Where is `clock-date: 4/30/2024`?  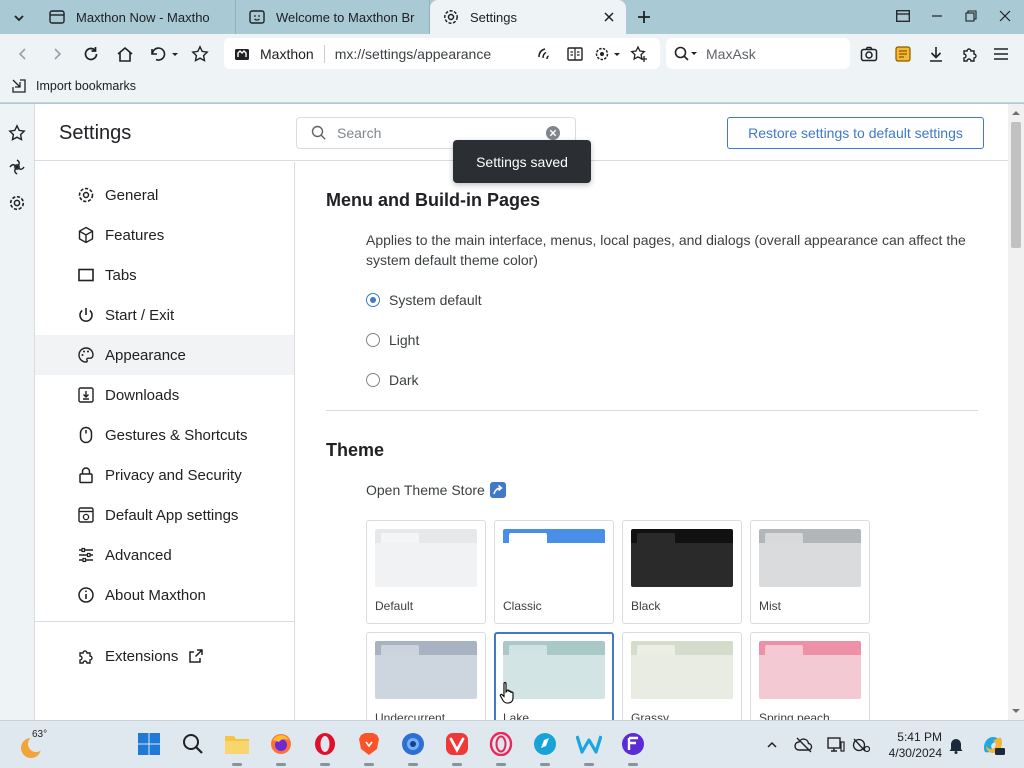 clock-date: 4/30/2024 is located at coordinates (915, 753).